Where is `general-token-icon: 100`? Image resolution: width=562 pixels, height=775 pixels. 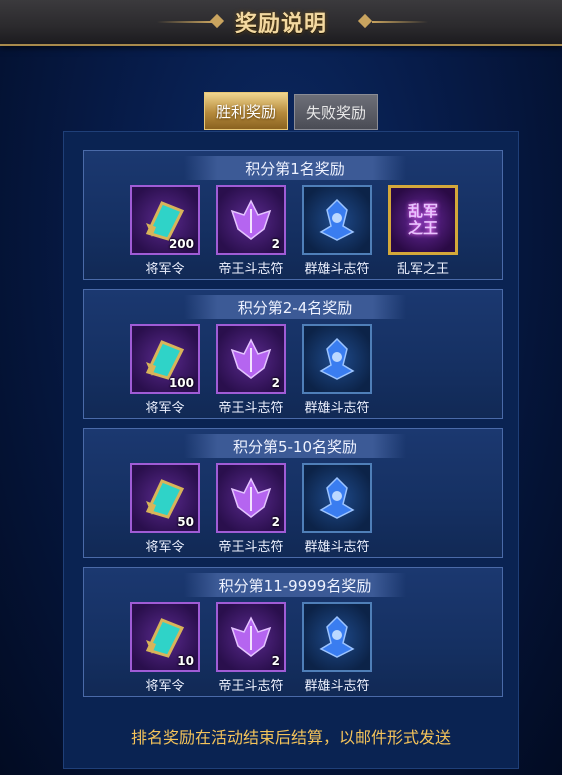 general-token-icon: 100 is located at coordinates (165, 359).